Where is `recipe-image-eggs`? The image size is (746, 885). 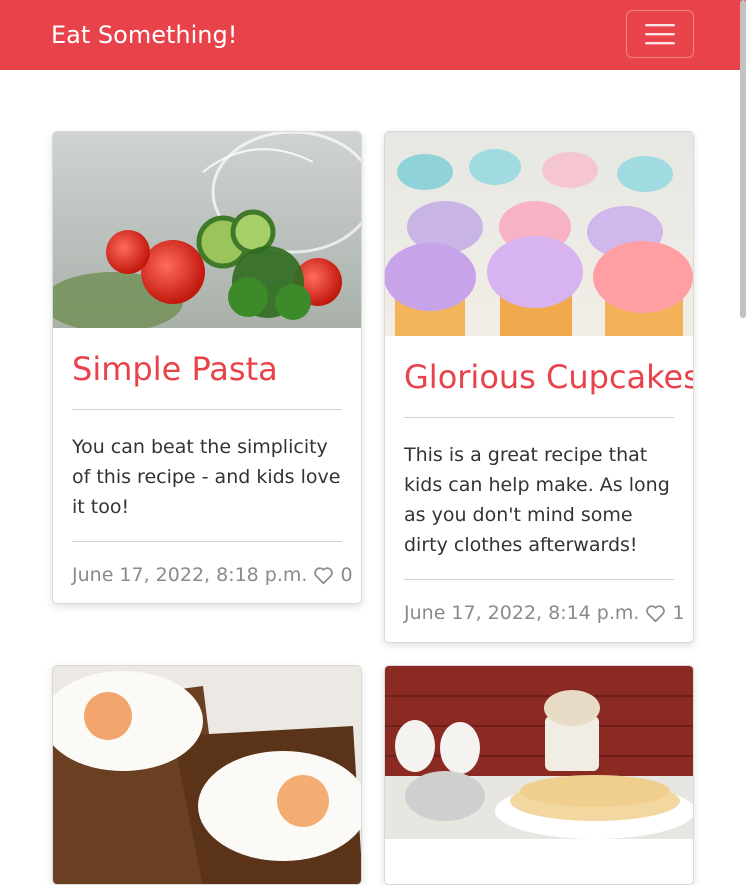
recipe-image-eggs is located at coordinates (207, 775).